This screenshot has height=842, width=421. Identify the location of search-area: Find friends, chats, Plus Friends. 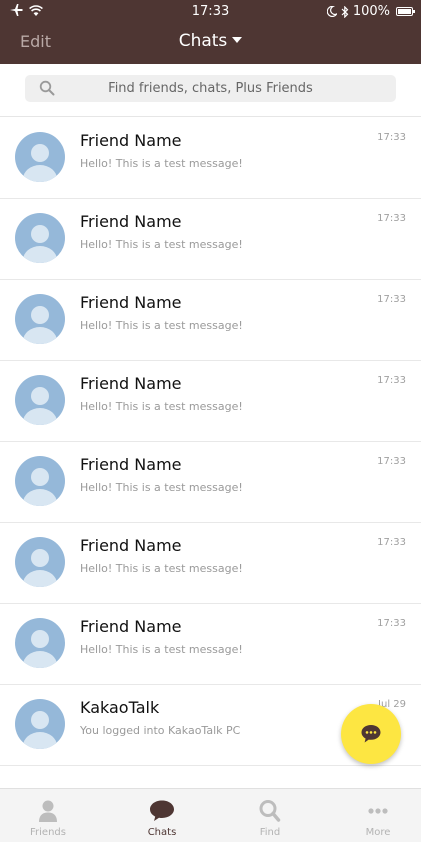
(210, 90).